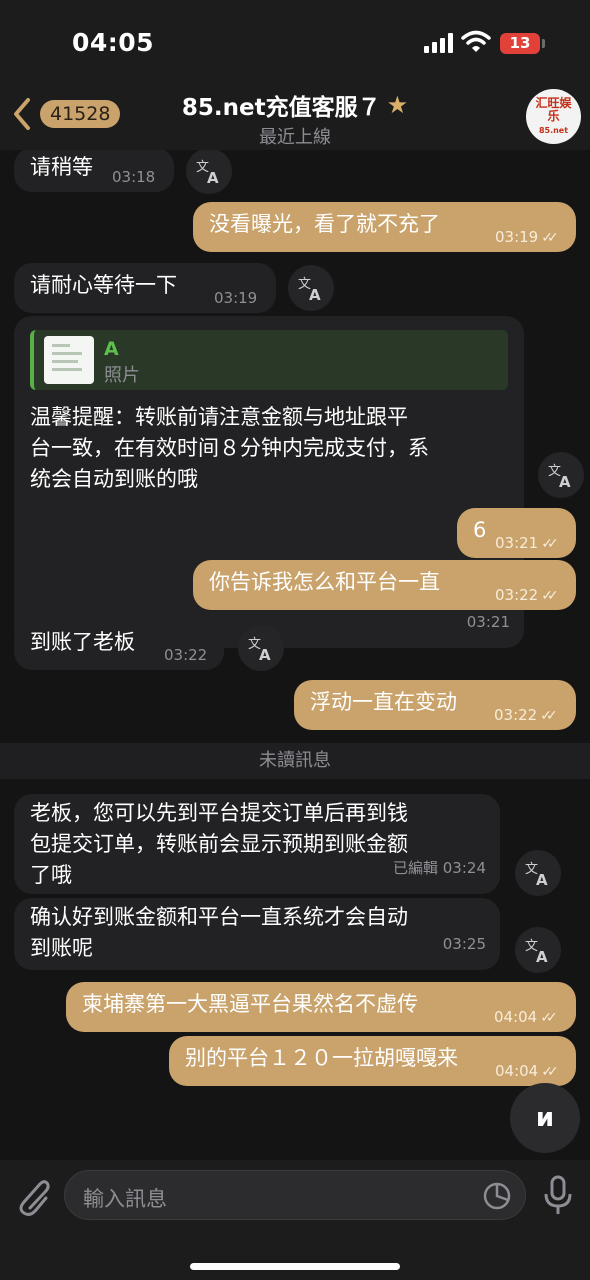  I want to click on message-time: 03:24, so click(464, 868).